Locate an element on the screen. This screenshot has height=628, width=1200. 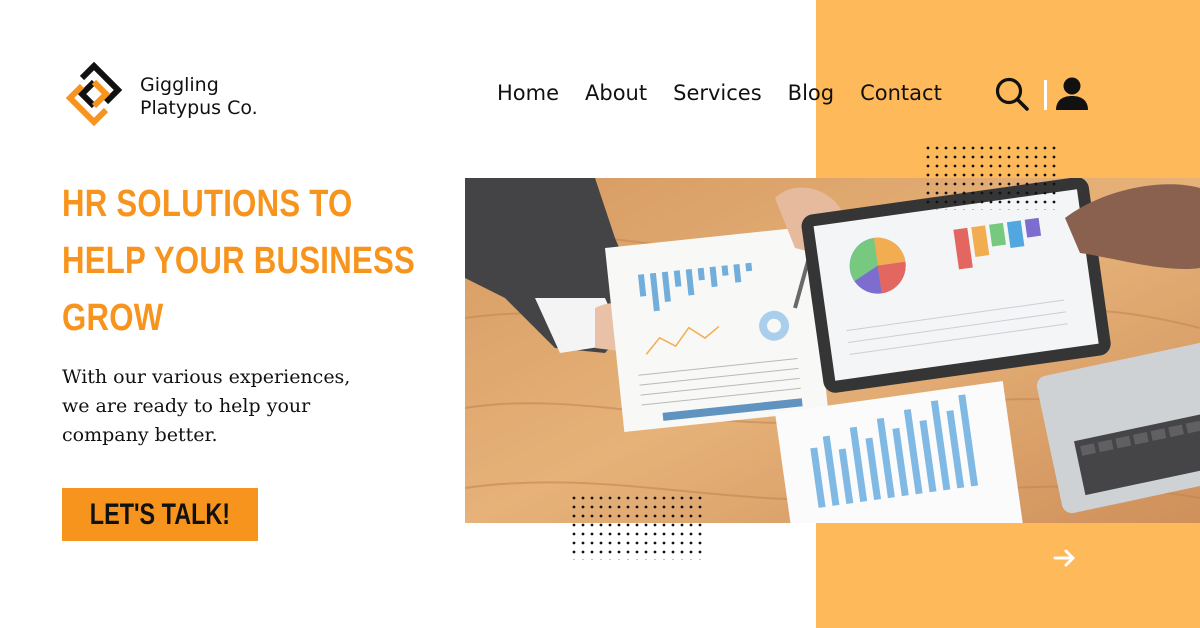
lets-talk-button: LET'S TALK! is located at coordinates (160, 514).